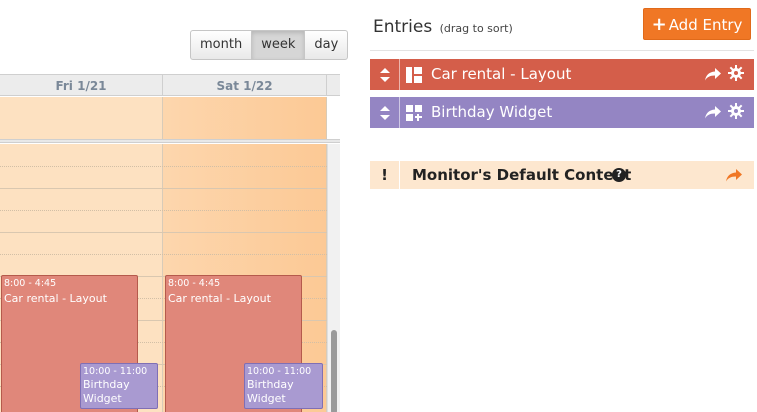 This screenshot has height=412, width=757. Describe the element at coordinates (476, 28) in the screenshot. I see `entries-hint: (drag to sort)` at that location.